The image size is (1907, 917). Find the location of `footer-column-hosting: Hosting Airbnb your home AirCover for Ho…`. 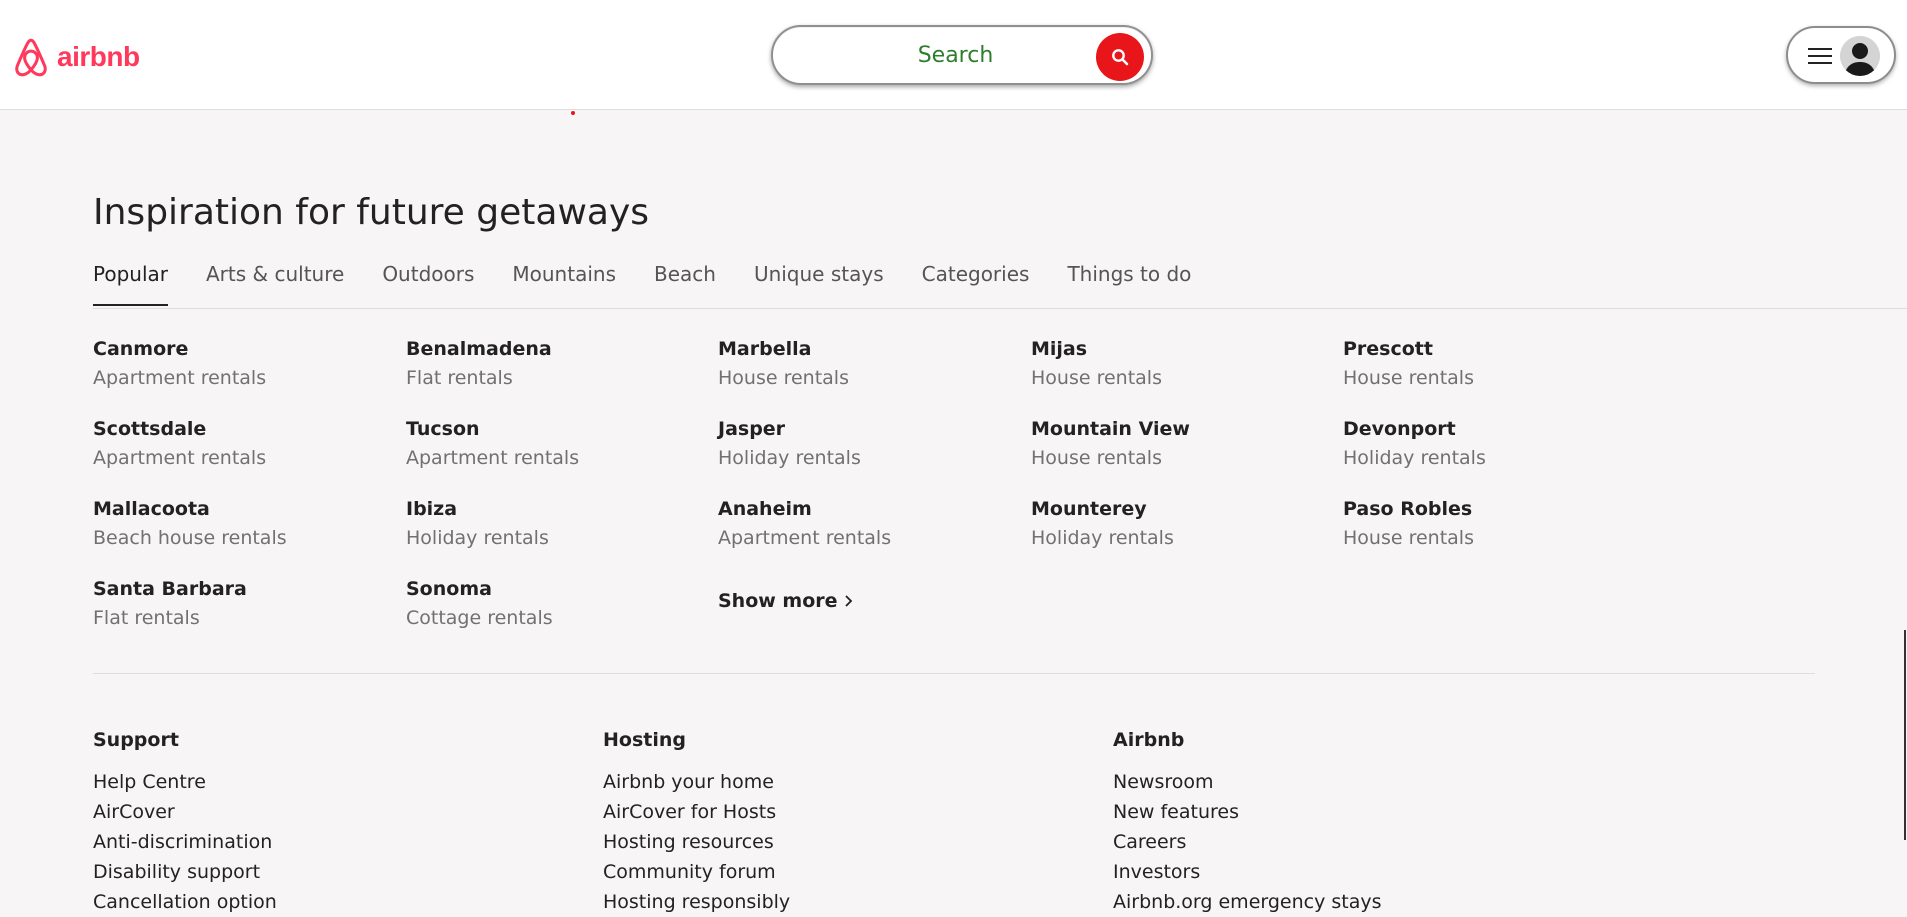

footer-column-hosting: Hosting Airbnb your home AirCover for Ho… is located at coordinates (843, 822).